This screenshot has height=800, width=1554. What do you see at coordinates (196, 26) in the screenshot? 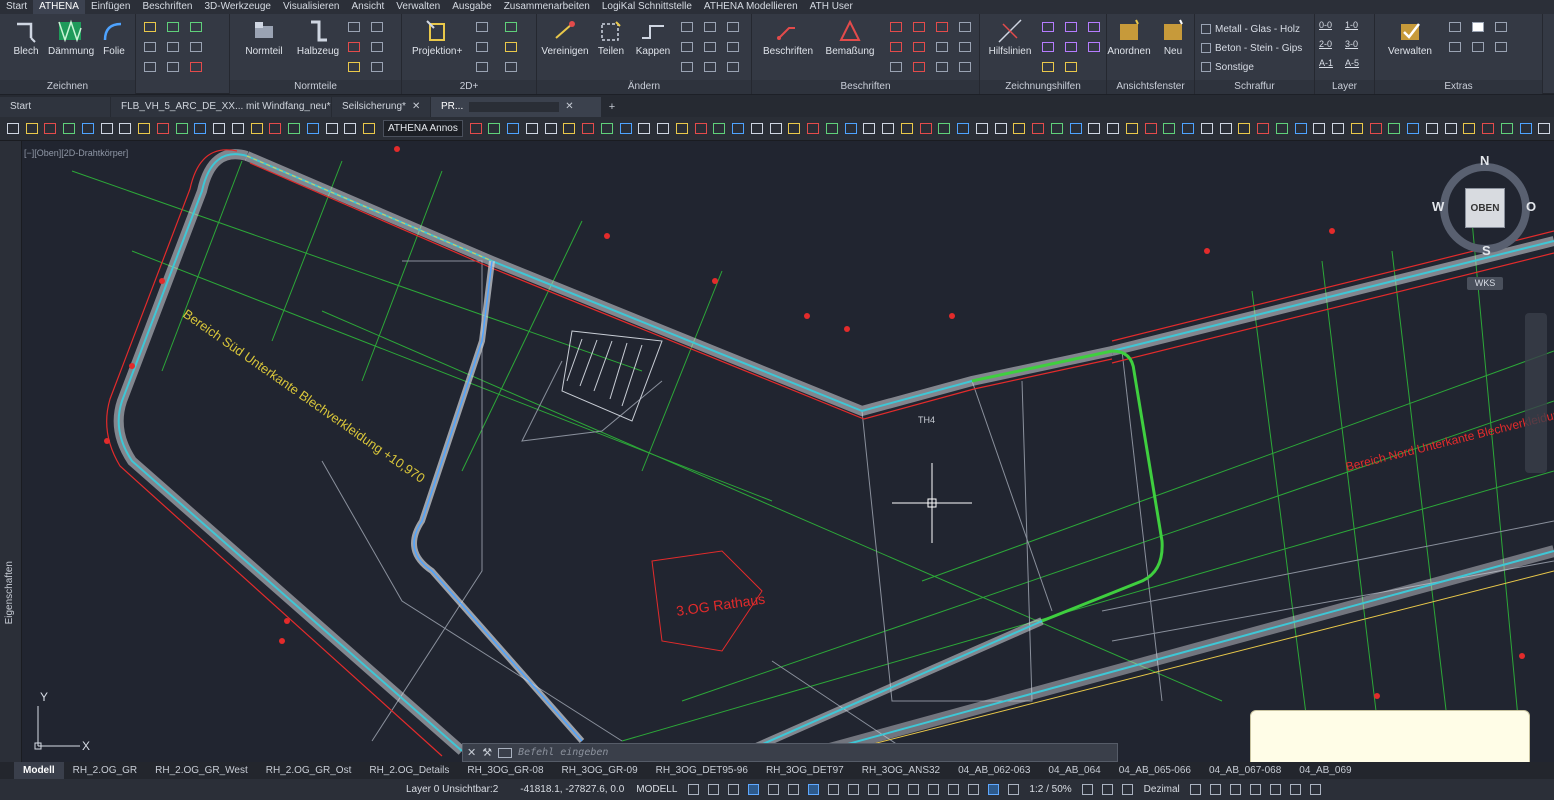
I see `pattern-tool-icon` at bounding box center [196, 26].